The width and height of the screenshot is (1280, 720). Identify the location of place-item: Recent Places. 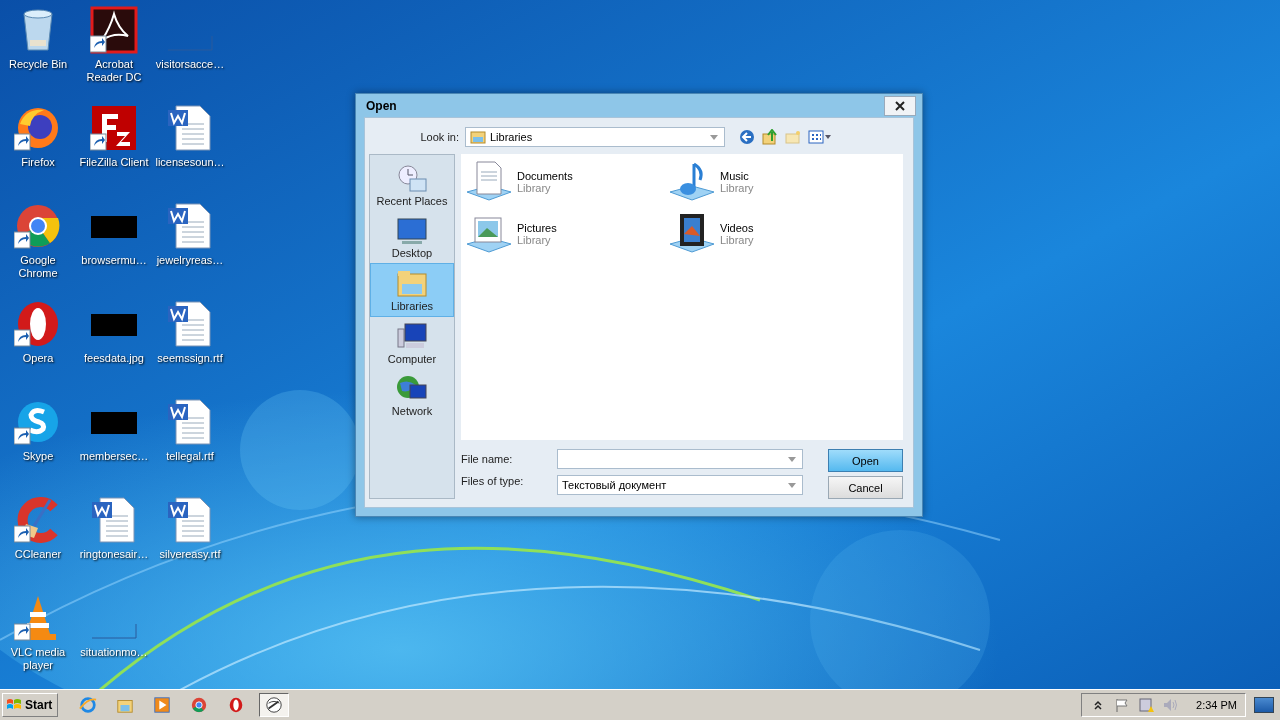
(412, 185).